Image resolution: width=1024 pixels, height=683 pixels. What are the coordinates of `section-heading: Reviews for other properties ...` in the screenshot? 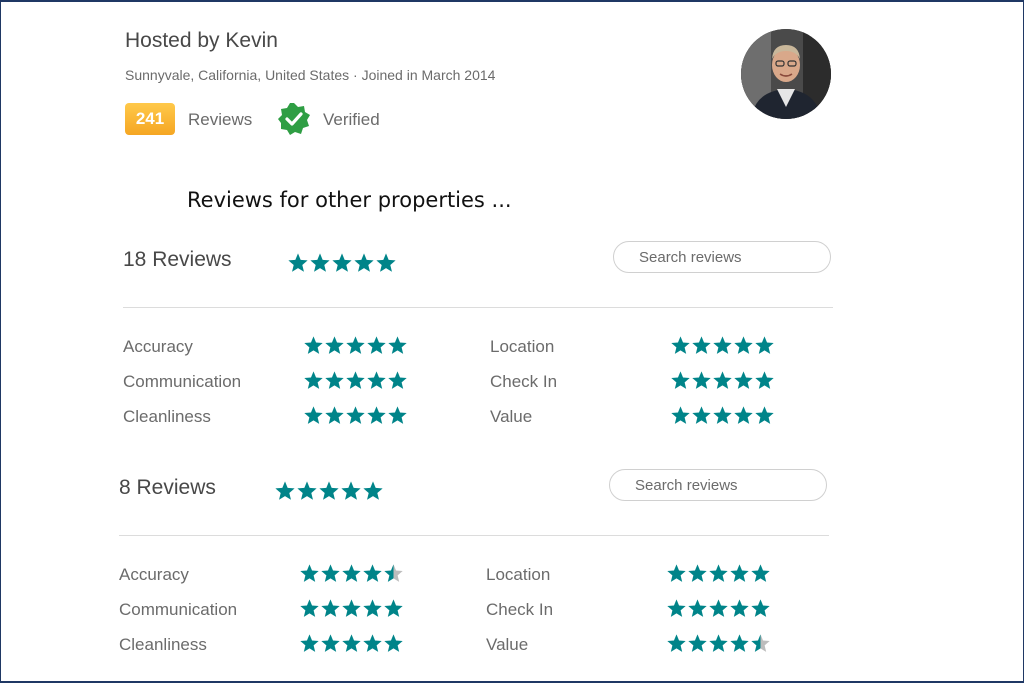 It's located at (349, 200).